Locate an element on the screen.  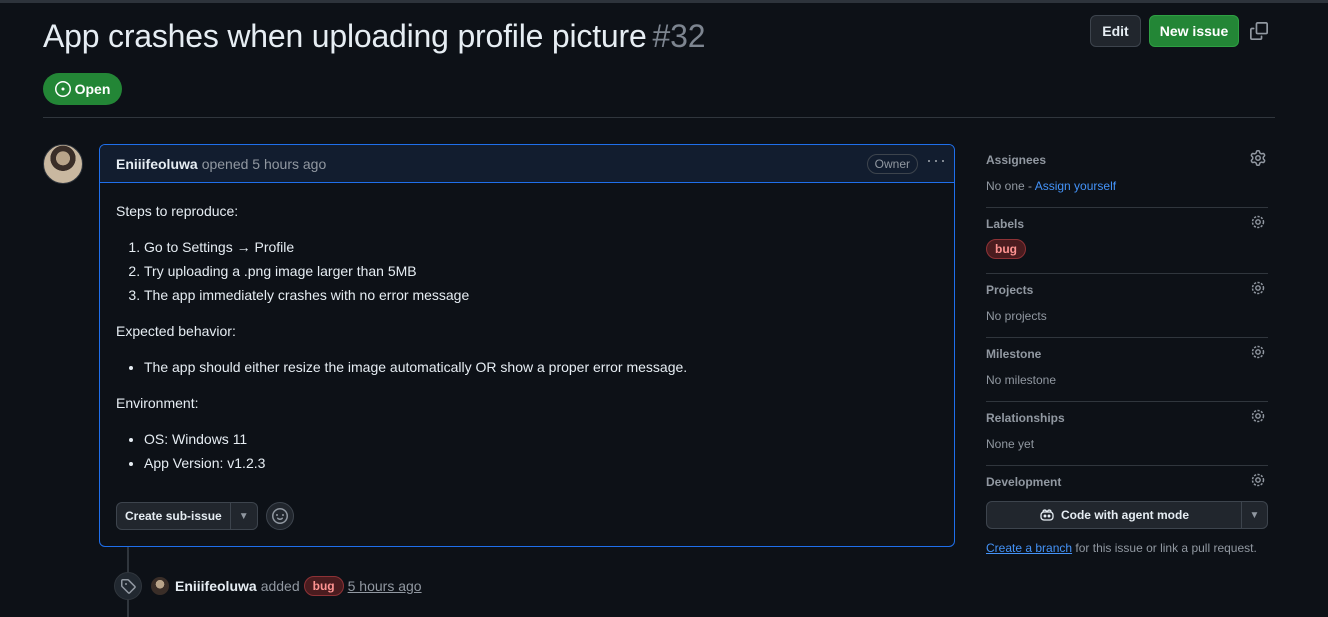
comment-meta: opened 5 hours ago is located at coordinates (264, 163).